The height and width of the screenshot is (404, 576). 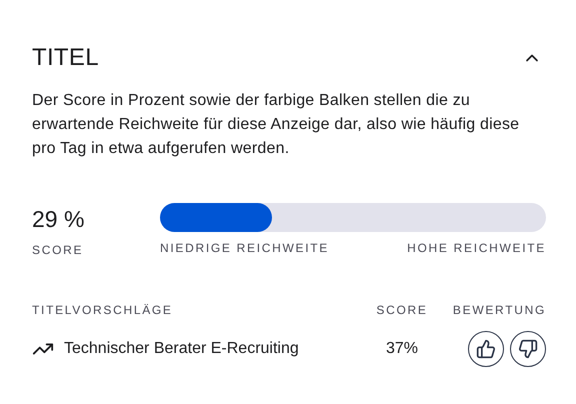 I want to click on thumbs-down-button, so click(x=528, y=349).